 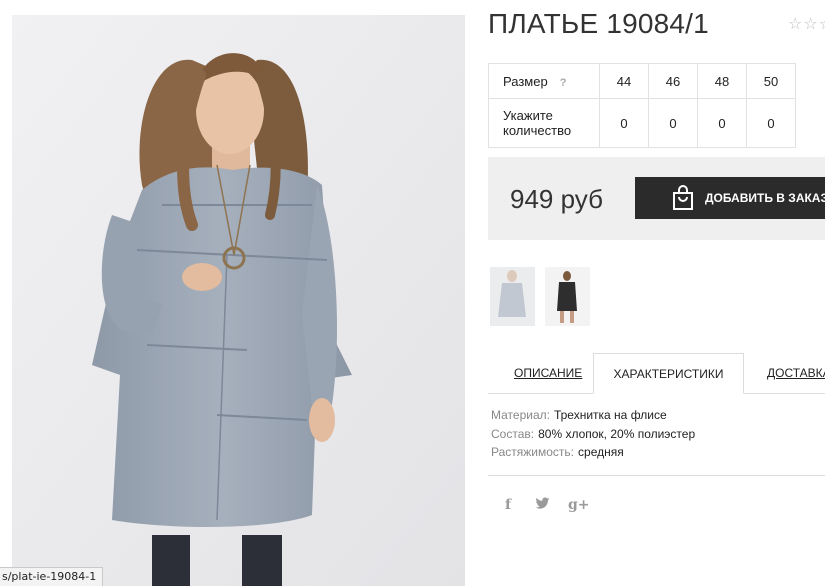 What do you see at coordinates (771, 123) in the screenshot?
I see `quantity-input-50: 0` at bounding box center [771, 123].